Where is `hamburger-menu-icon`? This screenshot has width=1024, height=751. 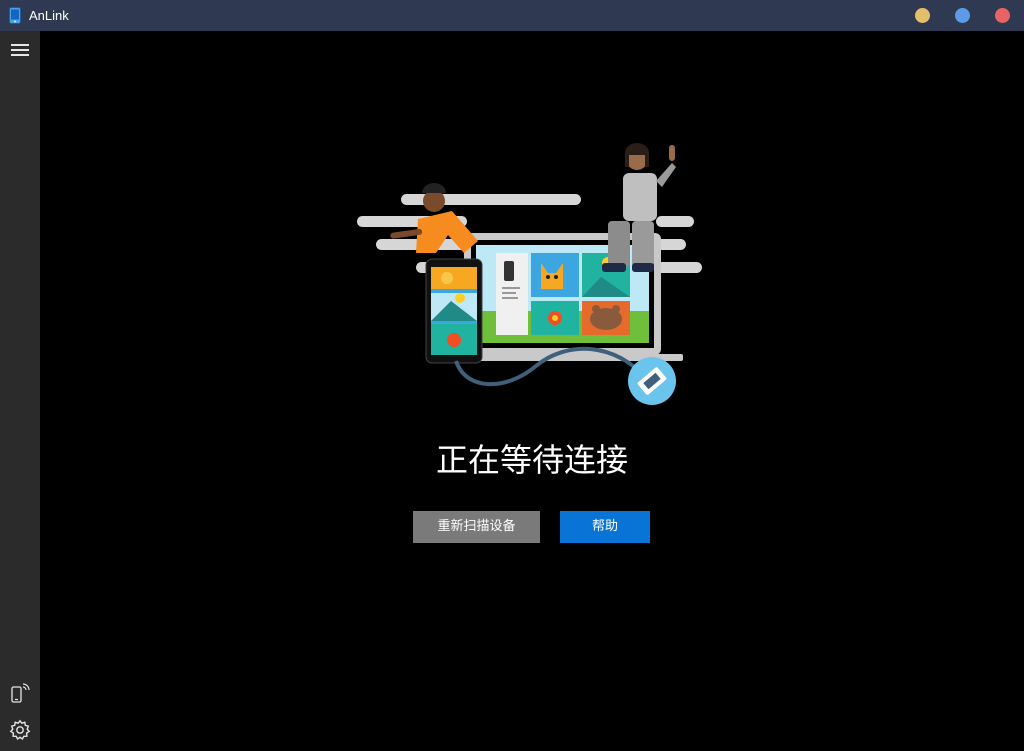
hamburger-menu-icon is located at coordinates (20, 50).